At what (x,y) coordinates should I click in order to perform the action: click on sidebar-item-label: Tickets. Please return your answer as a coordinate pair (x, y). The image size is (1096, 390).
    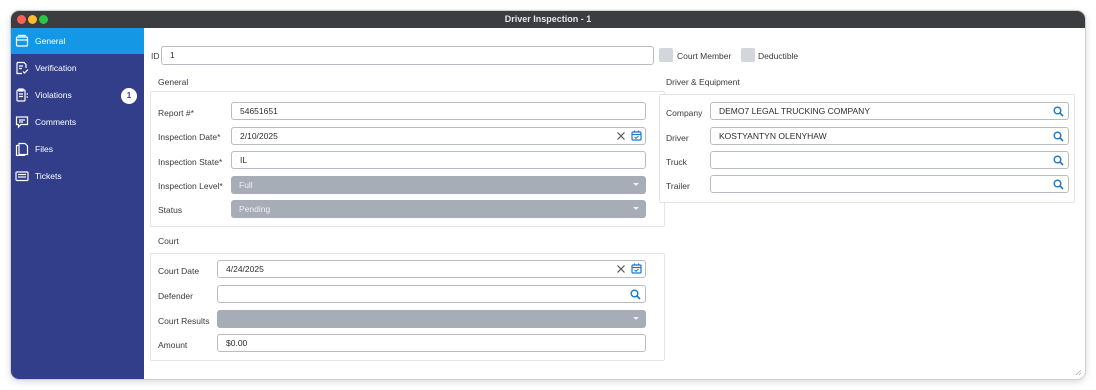
    Looking at the image, I should click on (48, 176).